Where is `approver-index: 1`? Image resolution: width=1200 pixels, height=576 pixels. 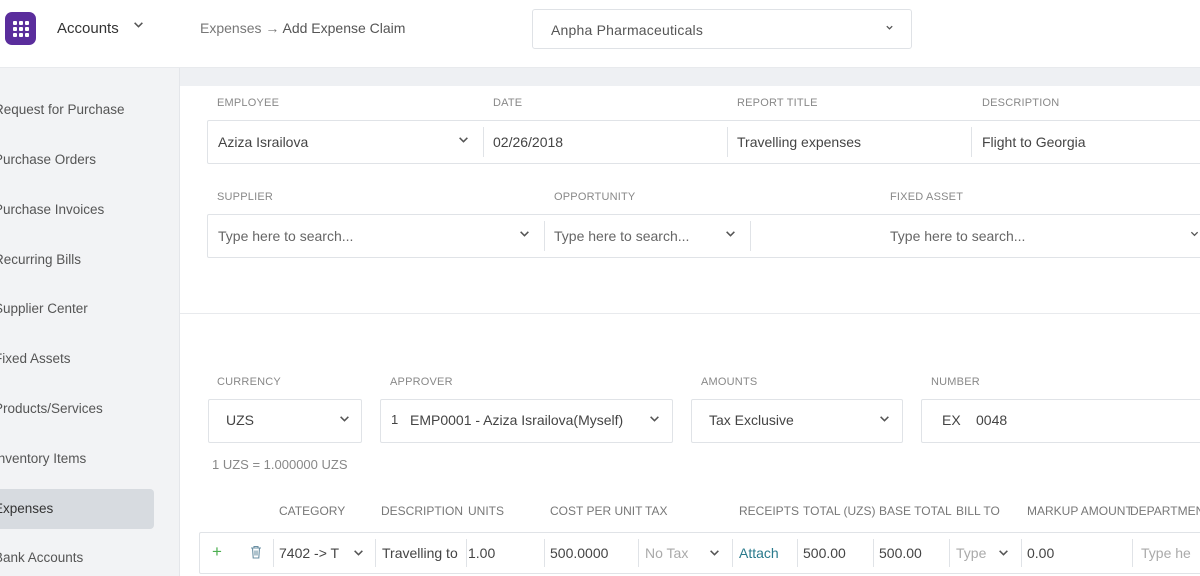
approver-index: 1 is located at coordinates (395, 419).